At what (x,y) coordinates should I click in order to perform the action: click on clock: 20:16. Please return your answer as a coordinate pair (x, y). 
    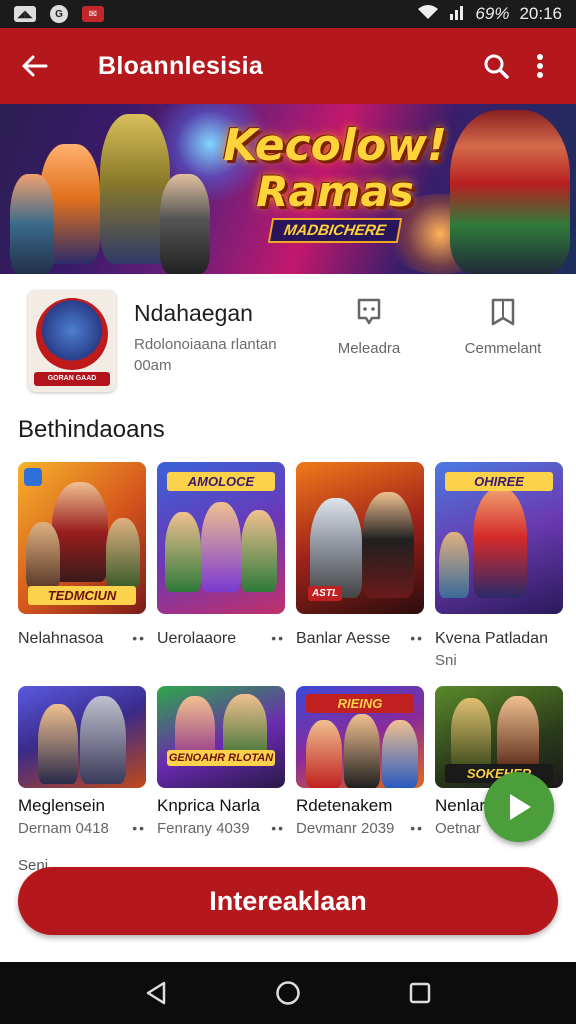
    Looking at the image, I should click on (540, 13).